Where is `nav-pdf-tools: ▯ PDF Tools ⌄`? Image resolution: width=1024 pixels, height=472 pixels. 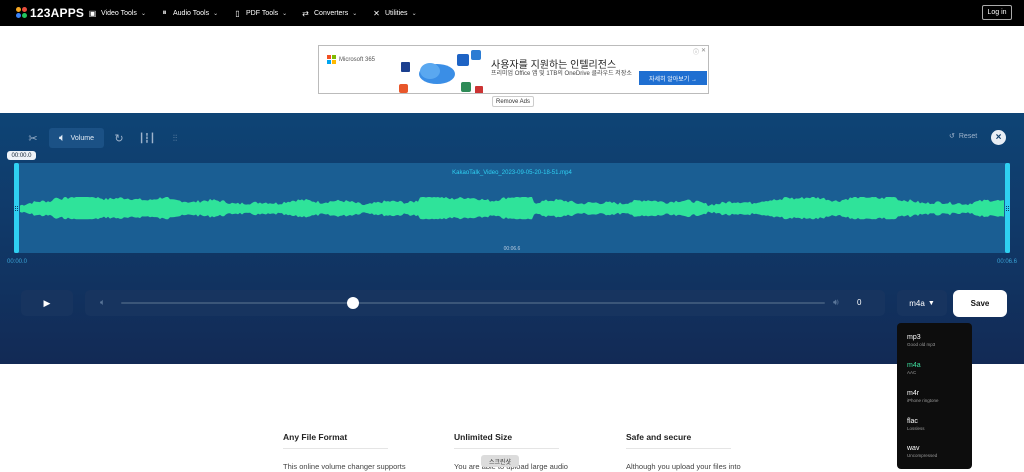
nav-pdf-tools: ▯ PDF Tools ⌄ is located at coordinates (260, 13).